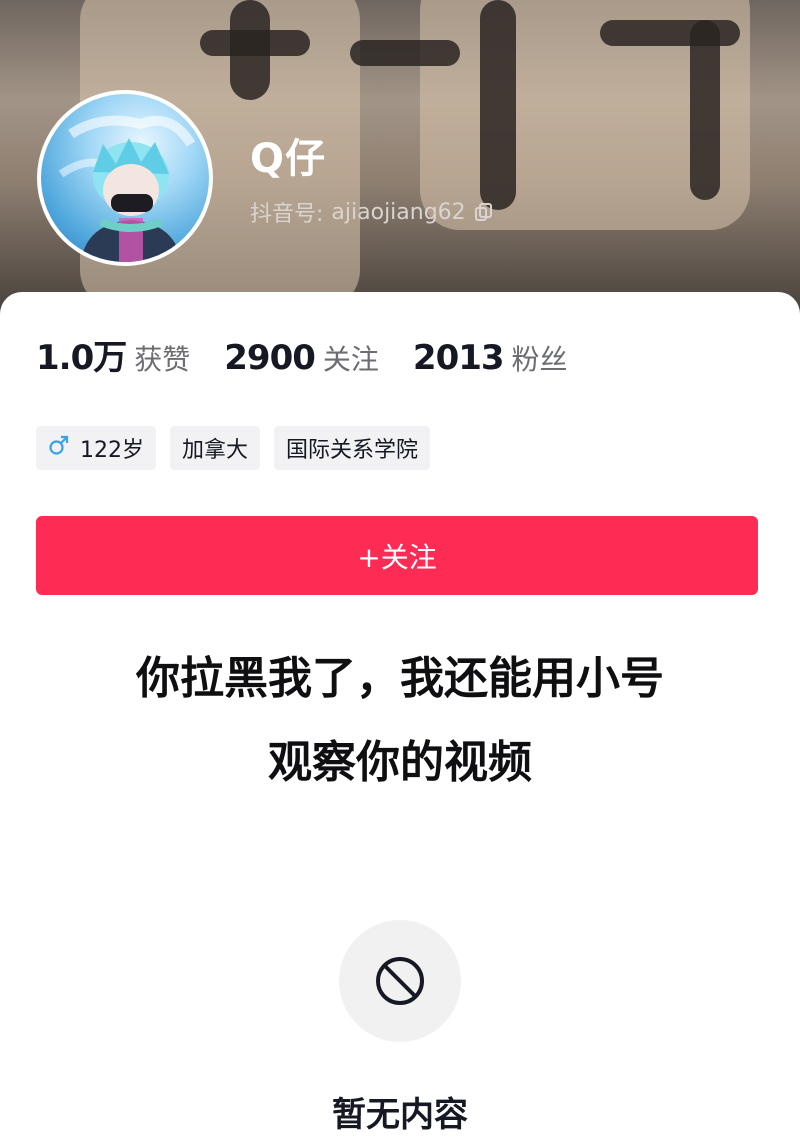 Image resolution: width=800 pixels, height=1137 pixels. What do you see at coordinates (484, 212) in the screenshot?
I see `copy-icon` at bounding box center [484, 212].